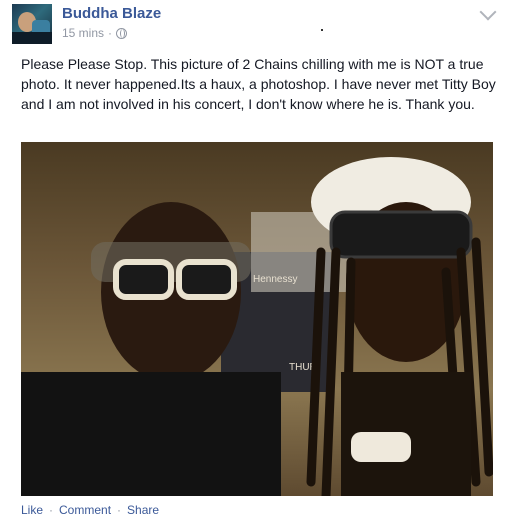  Describe the element at coordinates (85, 510) in the screenshot. I see `comment-button: Comment` at that location.